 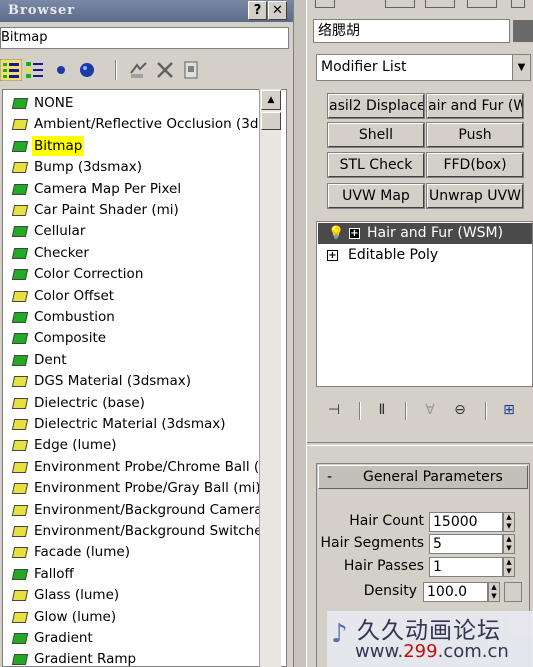 I want to click on hair-passes-spinner: ▲ ▼, so click(x=509, y=567).